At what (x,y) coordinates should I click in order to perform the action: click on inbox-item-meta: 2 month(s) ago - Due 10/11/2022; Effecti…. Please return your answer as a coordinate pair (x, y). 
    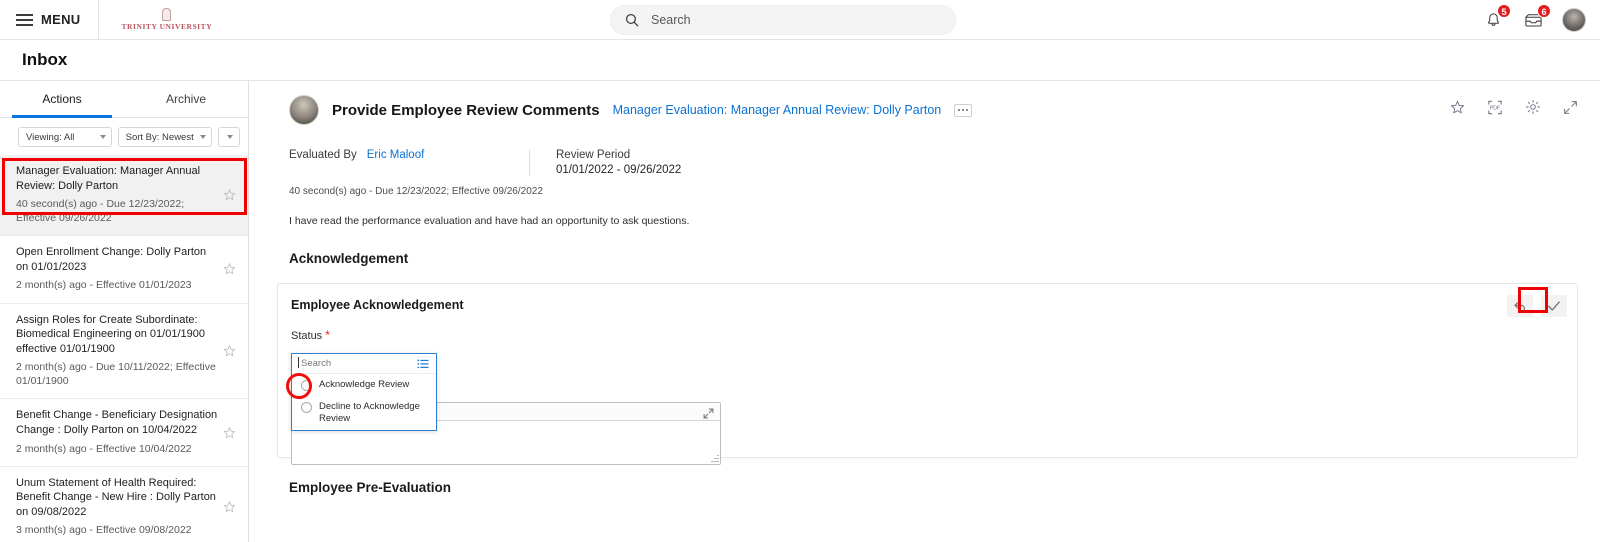
    Looking at the image, I should click on (116, 374).